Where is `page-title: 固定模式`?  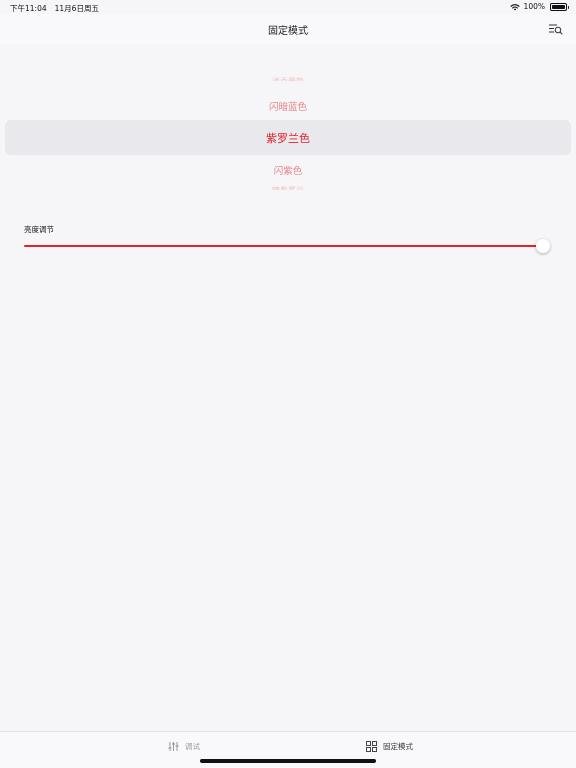
page-title: 固定模式 is located at coordinates (288, 31).